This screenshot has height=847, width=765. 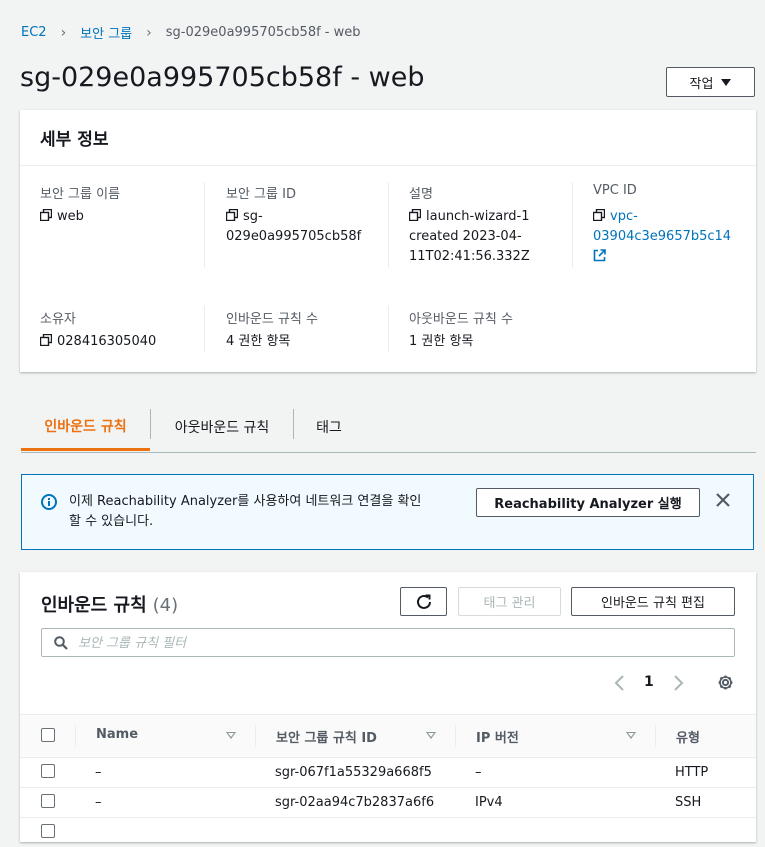 I want to click on tab-tags: 태그, so click(x=329, y=427).